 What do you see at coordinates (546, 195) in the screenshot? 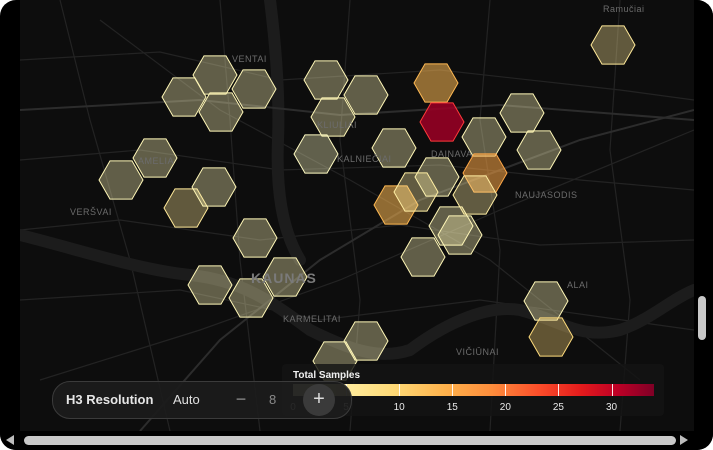
I see `map-label-naujasodis: NAUJASODIS` at bounding box center [546, 195].